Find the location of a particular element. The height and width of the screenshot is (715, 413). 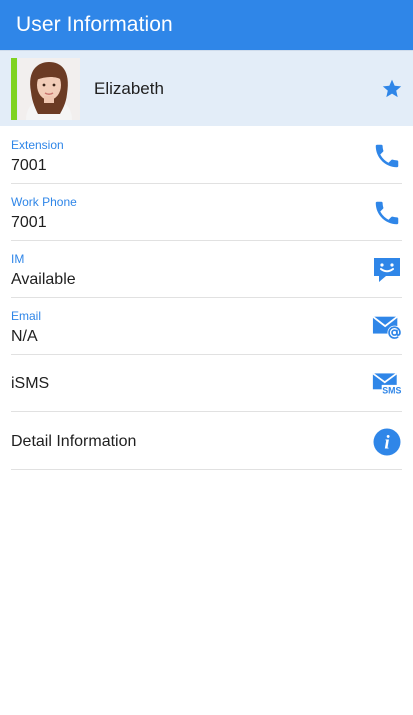

isms-label: iSMS is located at coordinates (30, 383).